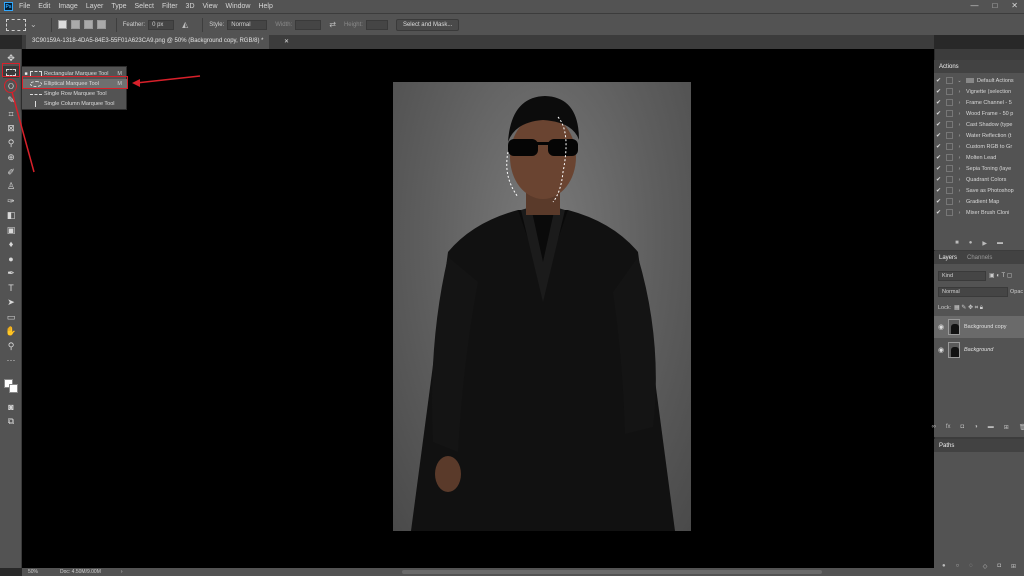 The width and height of the screenshot is (1024, 576). I want to click on action-item: ✔ › Quadrant Colors, so click(979, 179).